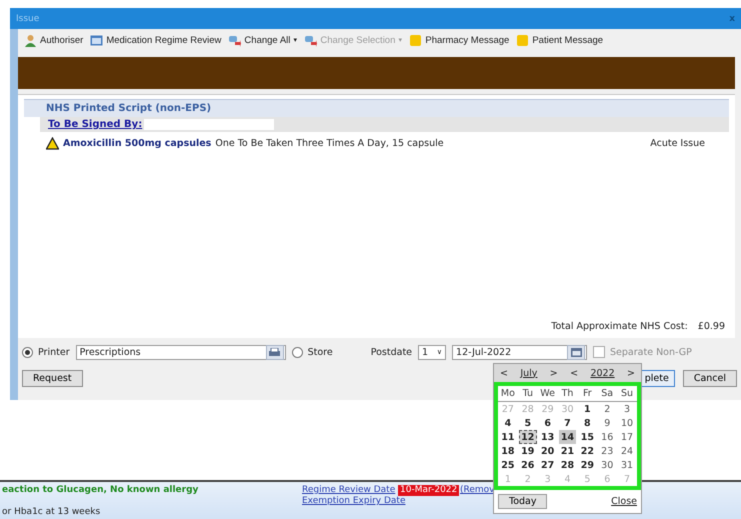  I want to click on prev-month-button: <, so click(504, 373).